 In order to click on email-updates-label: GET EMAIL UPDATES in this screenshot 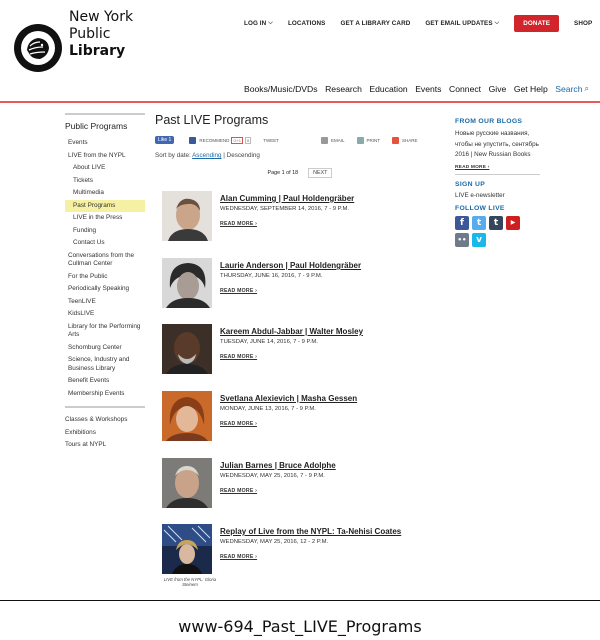, I will do `click(459, 23)`.